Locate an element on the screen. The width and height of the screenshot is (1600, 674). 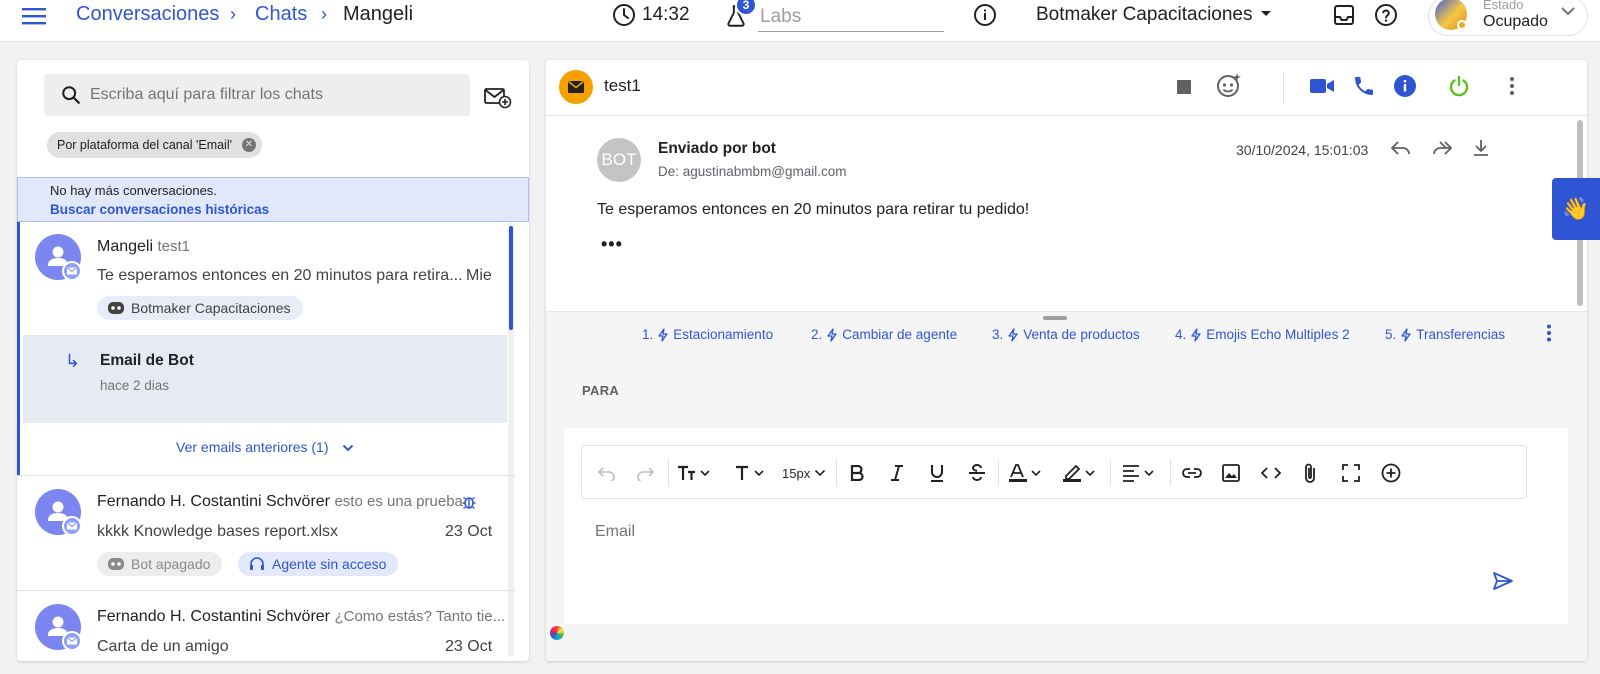
quick-reply-5: 5. Transferencias is located at coordinates (1445, 334).